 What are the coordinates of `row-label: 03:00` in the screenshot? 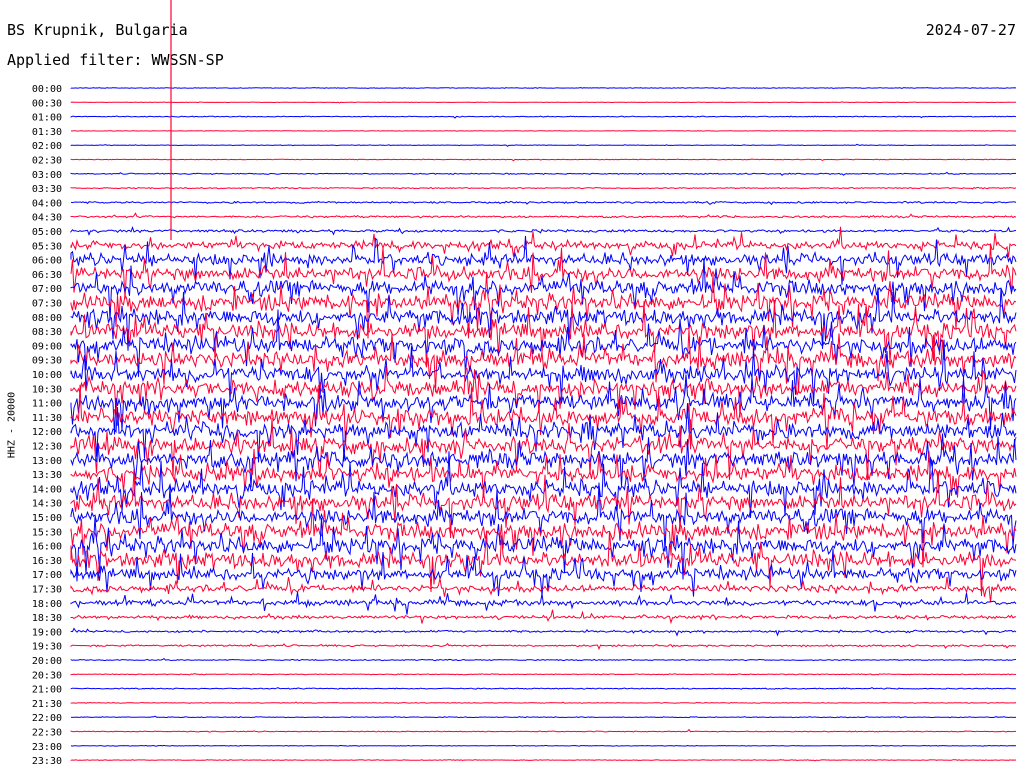 It's located at (47, 175).